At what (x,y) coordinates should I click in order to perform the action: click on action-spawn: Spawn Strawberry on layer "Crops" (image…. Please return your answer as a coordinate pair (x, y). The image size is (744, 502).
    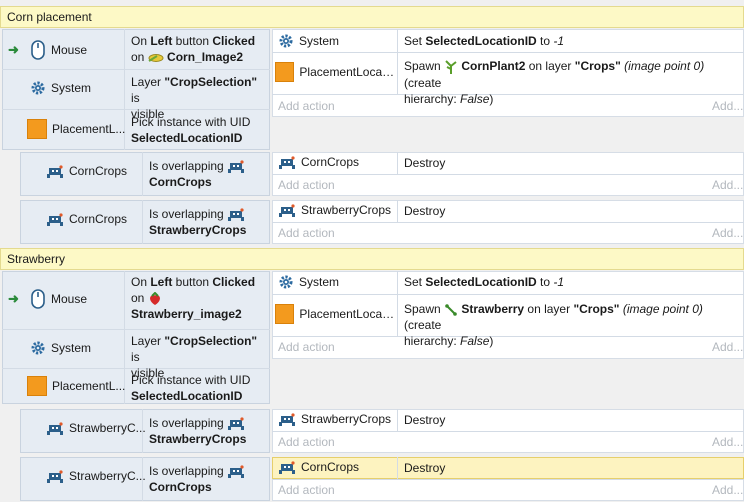
    Looking at the image, I should click on (573, 325).